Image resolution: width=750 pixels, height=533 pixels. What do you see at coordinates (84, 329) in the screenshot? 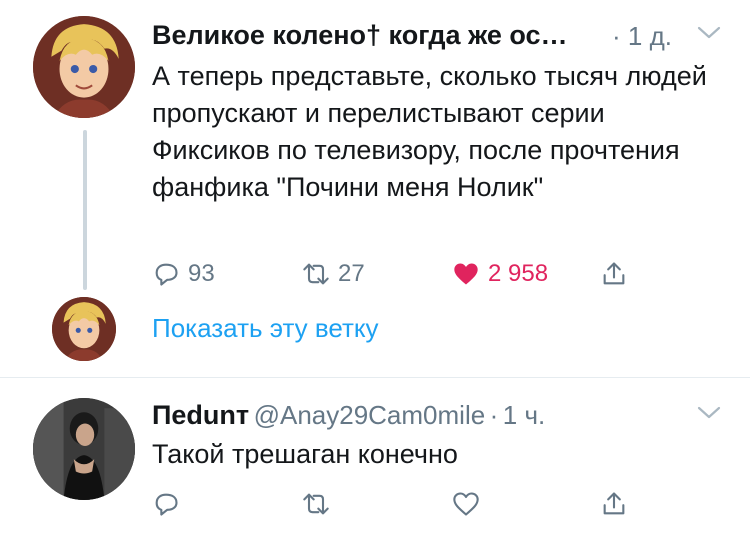
I see `avatar-thread` at bounding box center [84, 329].